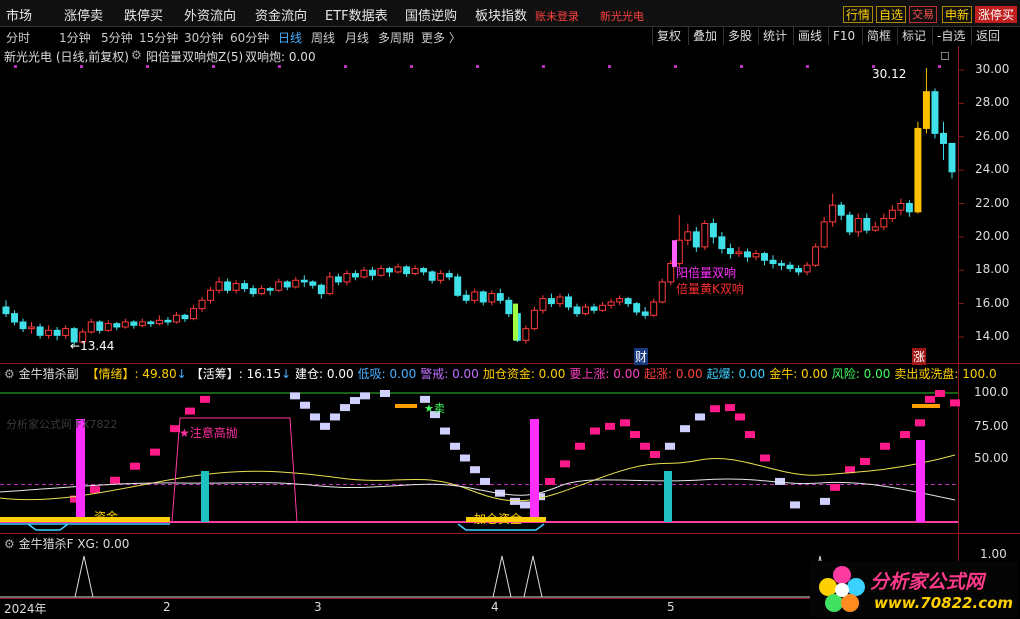 The image size is (1020, 619). I want to click on xaxis-may: 5, so click(671, 607).